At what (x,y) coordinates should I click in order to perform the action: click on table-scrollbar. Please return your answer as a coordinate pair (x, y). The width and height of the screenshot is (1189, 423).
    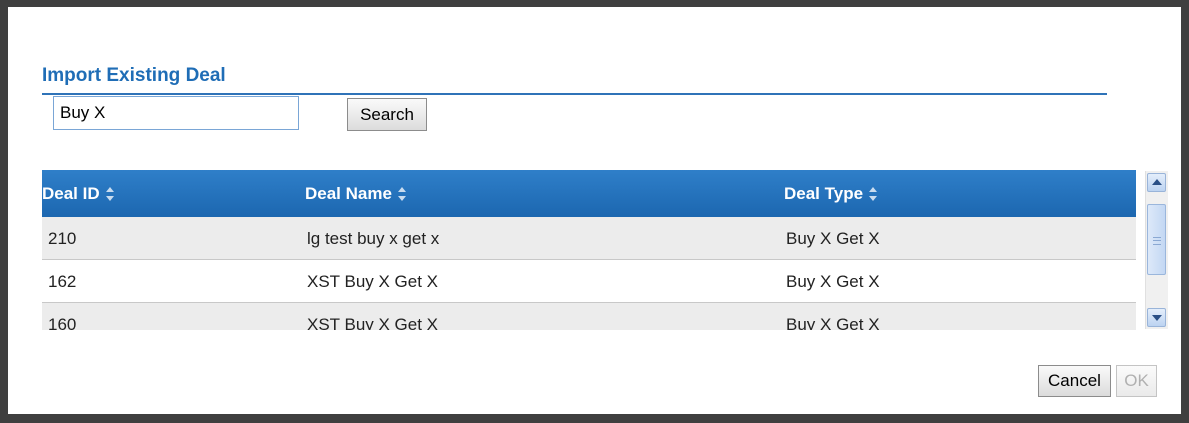
    Looking at the image, I should click on (1156, 250).